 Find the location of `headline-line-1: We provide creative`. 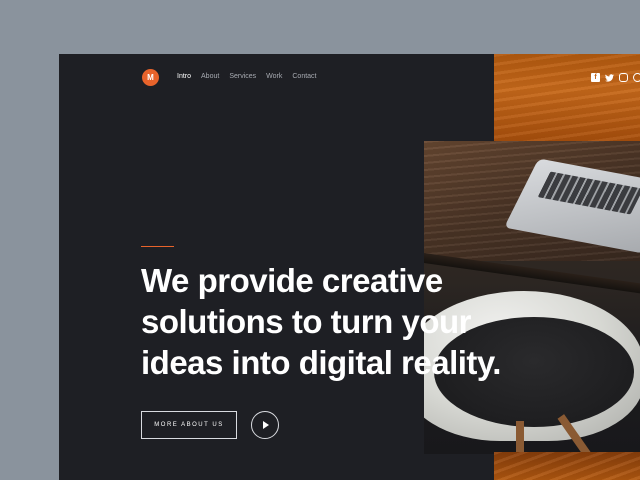

headline-line-1: We provide creative is located at coordinates (292, 280).